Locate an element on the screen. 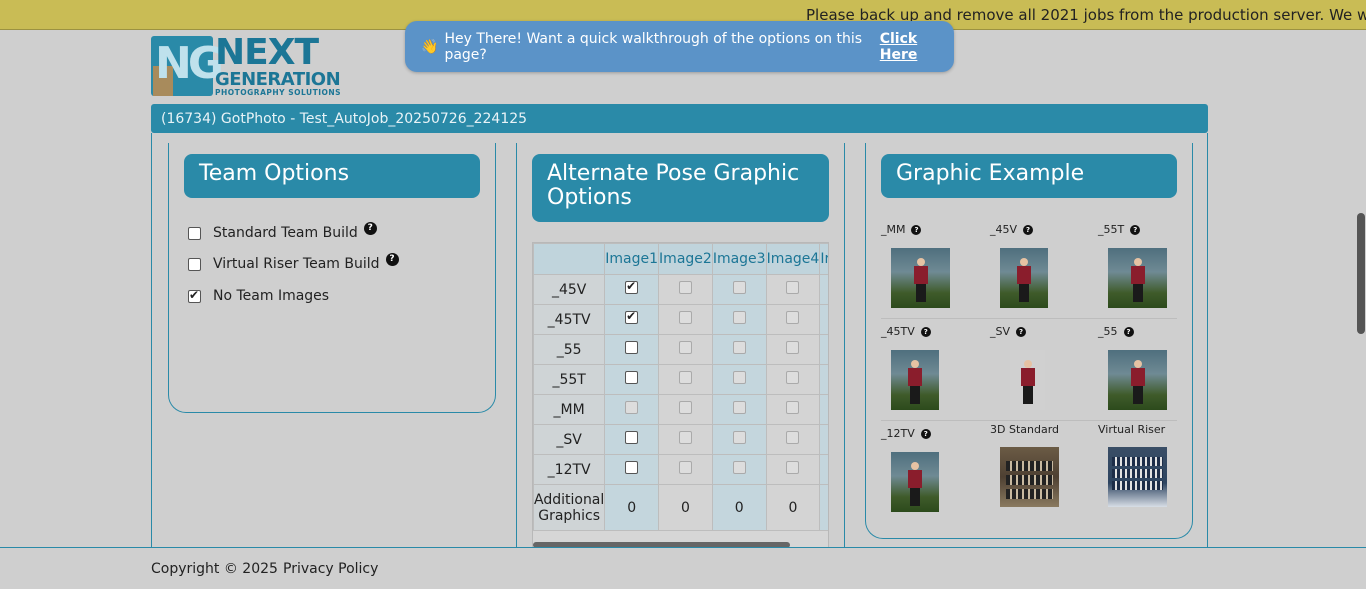  virtual-riser-label: Virtual Riser Team Build is located at coordinates (296, 264).